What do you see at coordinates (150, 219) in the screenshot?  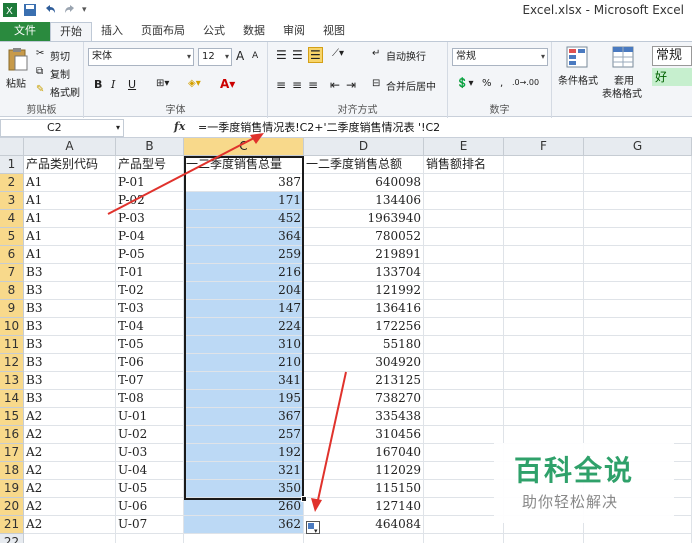 I see `table-cell: P-03` at bounding box center [150, 219].